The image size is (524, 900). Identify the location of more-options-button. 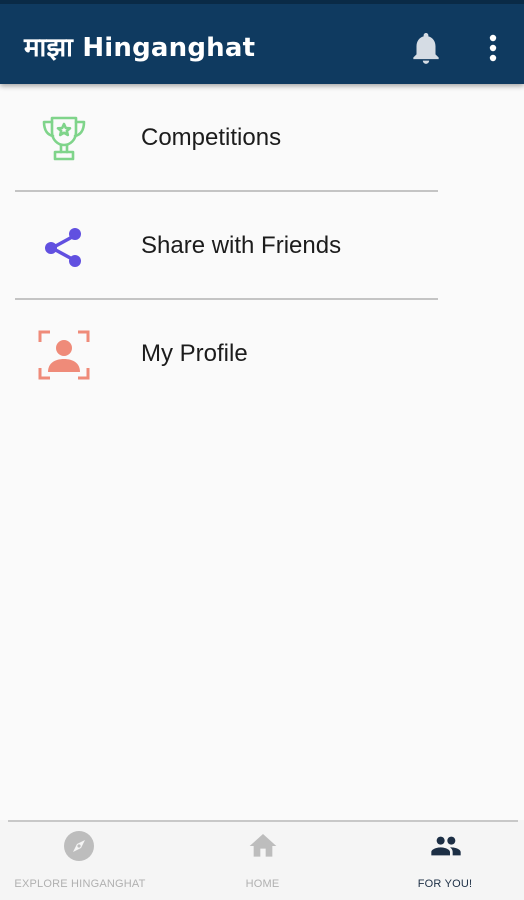
(493, 48).